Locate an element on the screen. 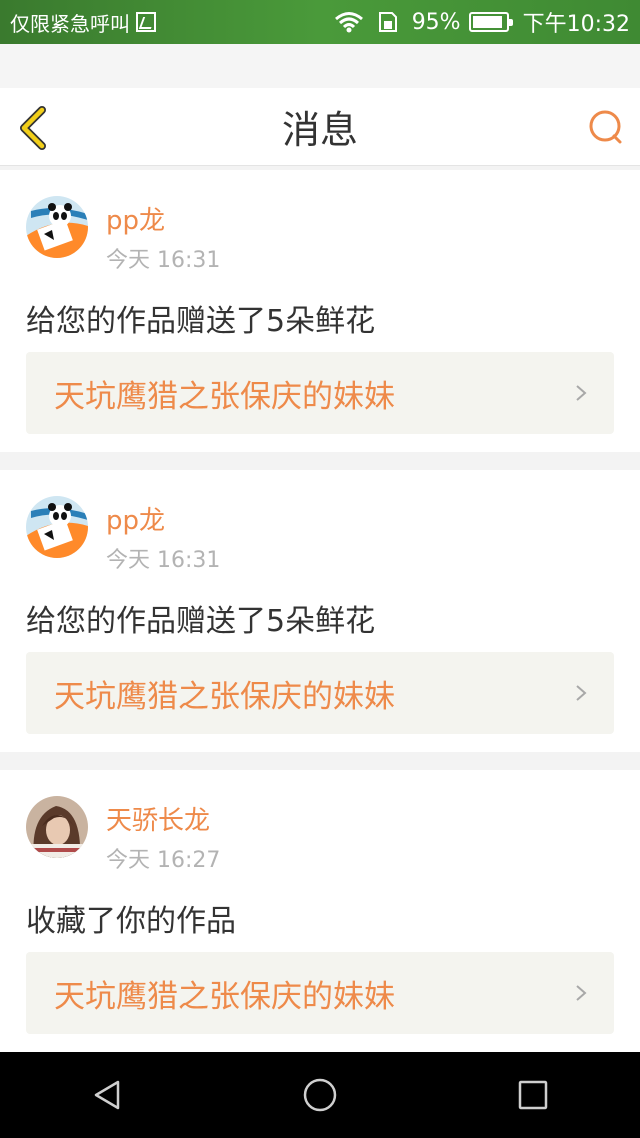 Image resolution: width=640 pixels, height=1138 pixels. back-triangle-icon is located at coordinates (106, 1095).